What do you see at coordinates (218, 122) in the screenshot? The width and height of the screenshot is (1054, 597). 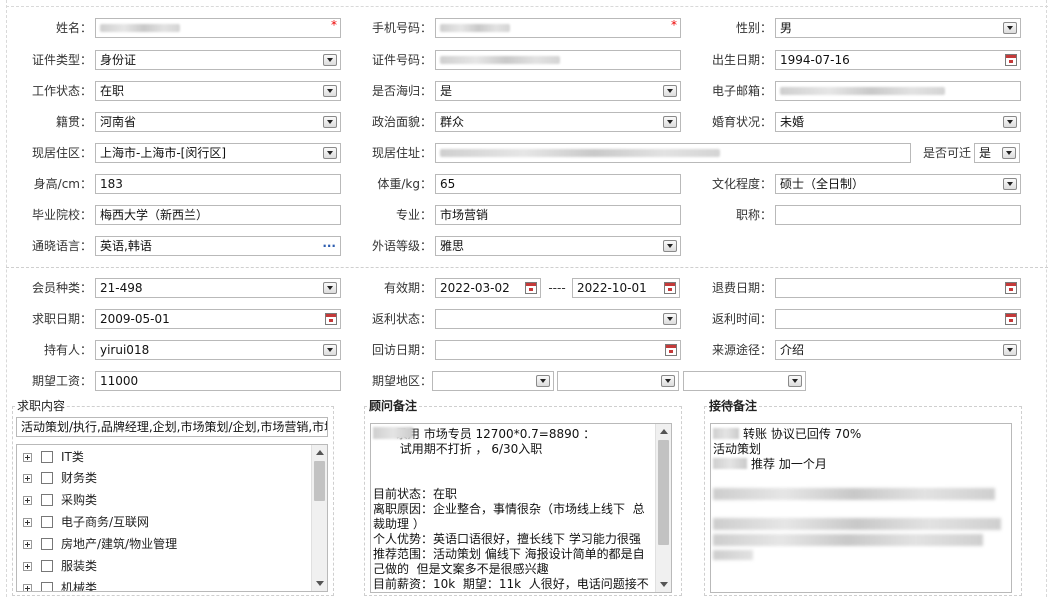 I see `native-place-select: 河南省` at bounding box center [218, 122].